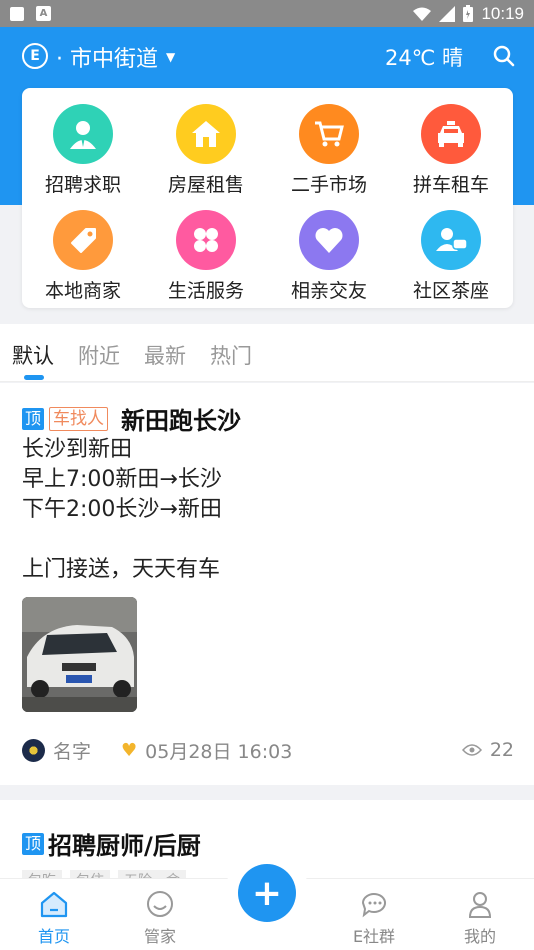  Describe the element at coordinates (34, 377) in the screenshot. I see `tab-indicator` at that location.